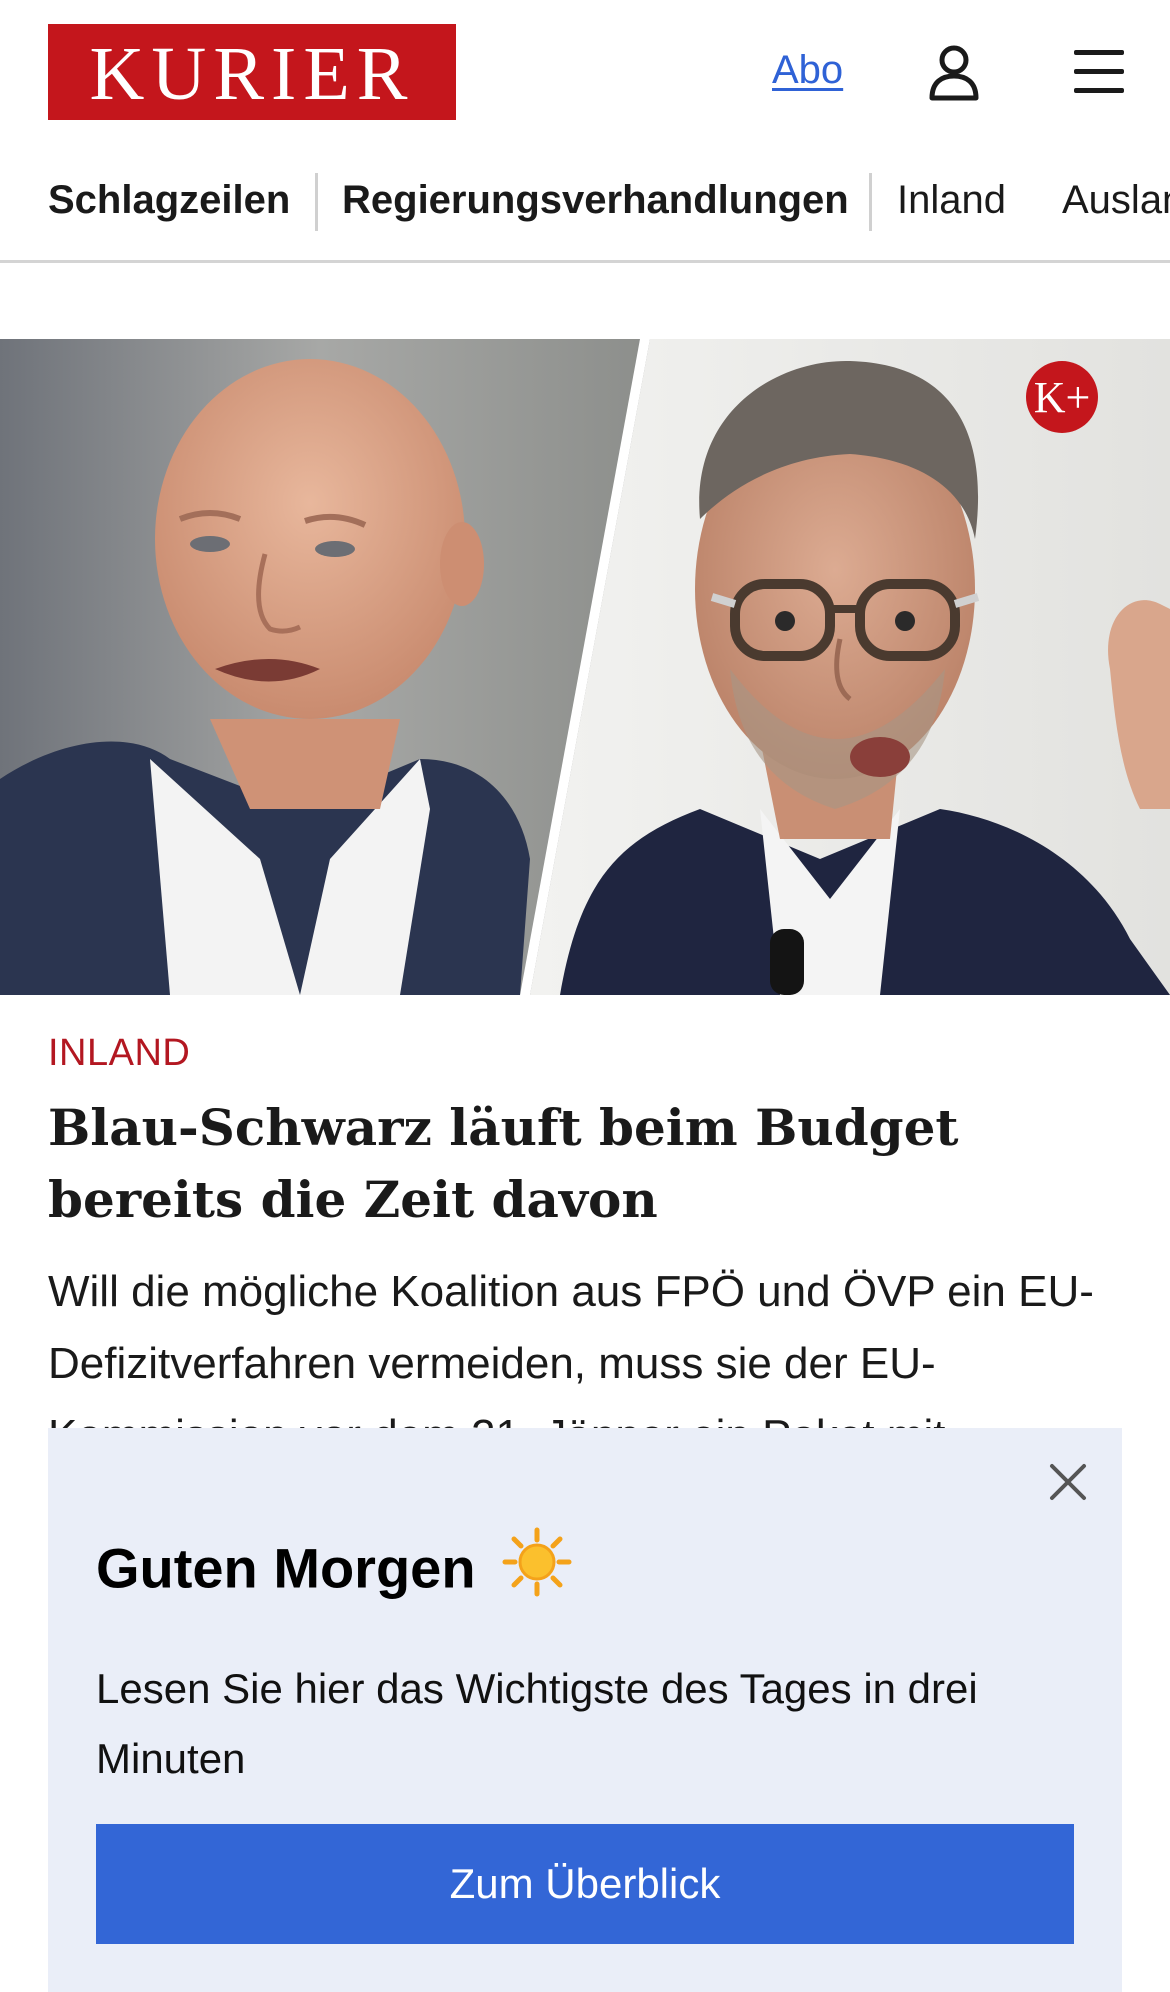 Image resolution: width=1170 pixels, height=1992 pixels. What do you see at coordinates (1068, 1482) in the screenshot?
I see `close-icon` at bounding box center [1068, 1482].